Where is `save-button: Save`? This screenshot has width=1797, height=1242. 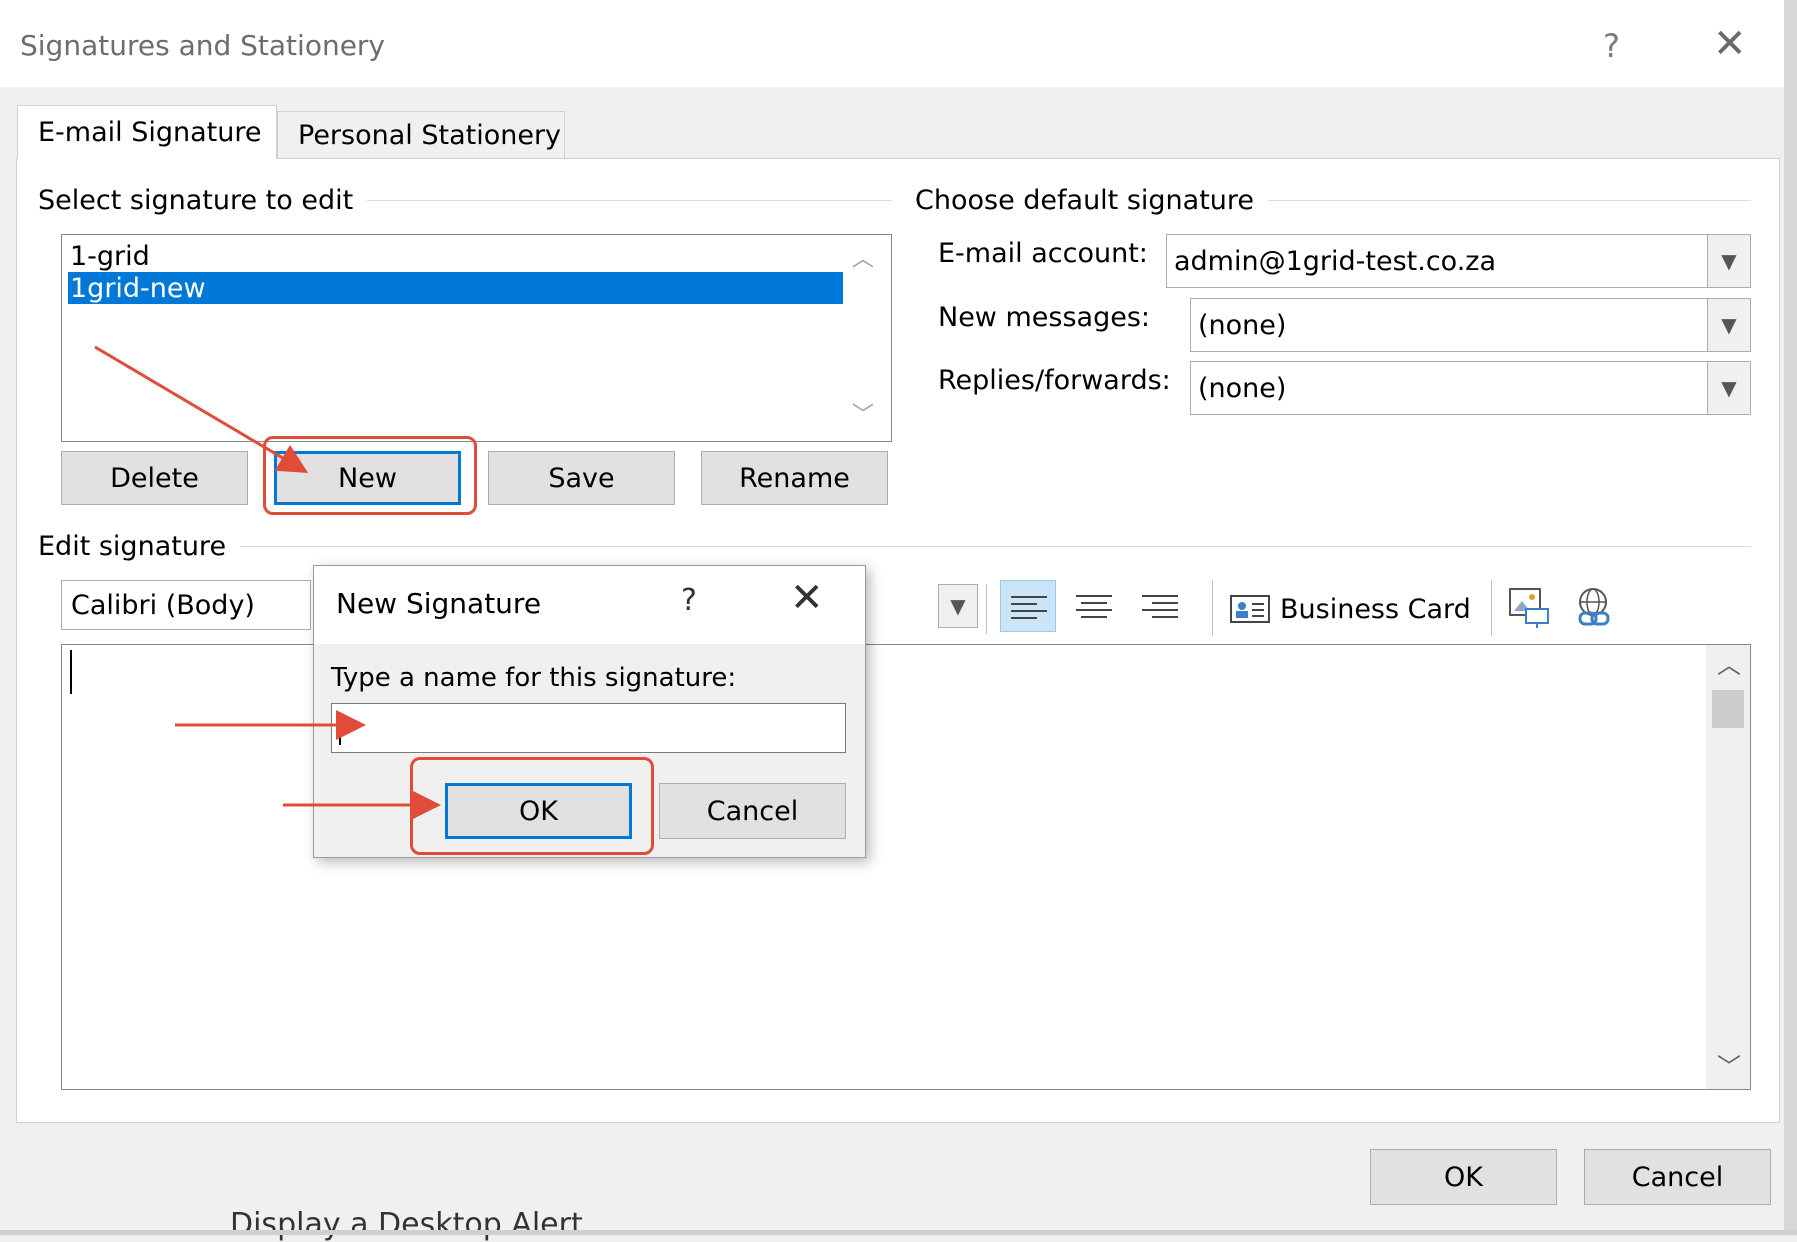
save-button: Save is located at coordinates (581, 478).